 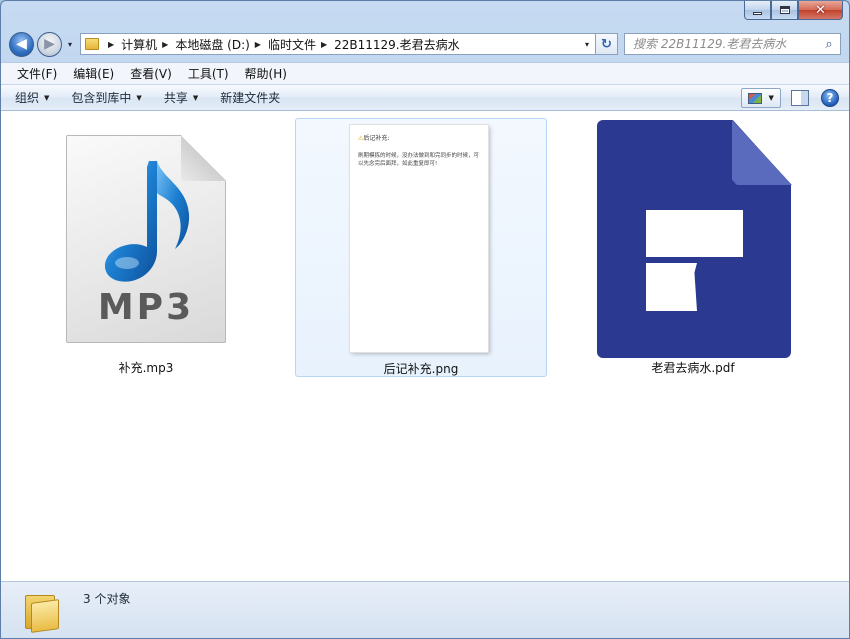 What do you see at coordinates (421, 369) in the screenshot?
I see `file-name: 后记补充.png` at bounding box center [421, 369].